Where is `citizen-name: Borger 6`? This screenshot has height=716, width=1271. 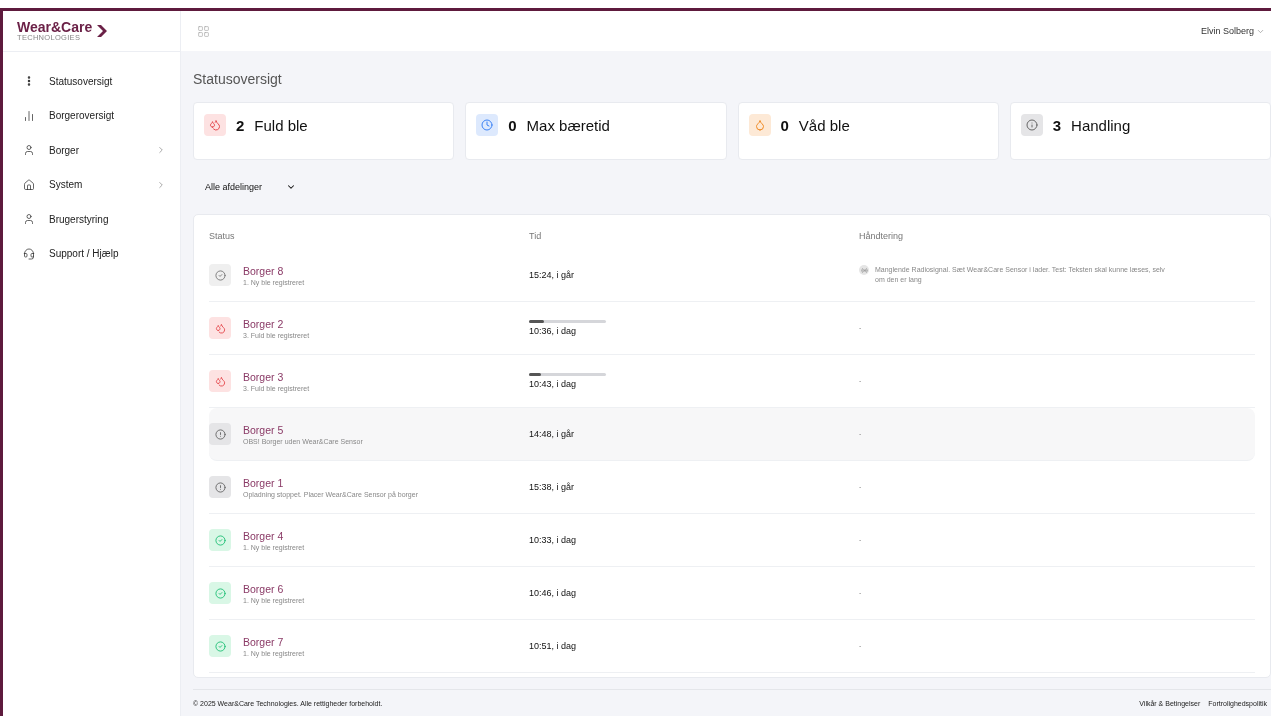 citizen-name: Borger 6 is located at coordinates (264, 588).